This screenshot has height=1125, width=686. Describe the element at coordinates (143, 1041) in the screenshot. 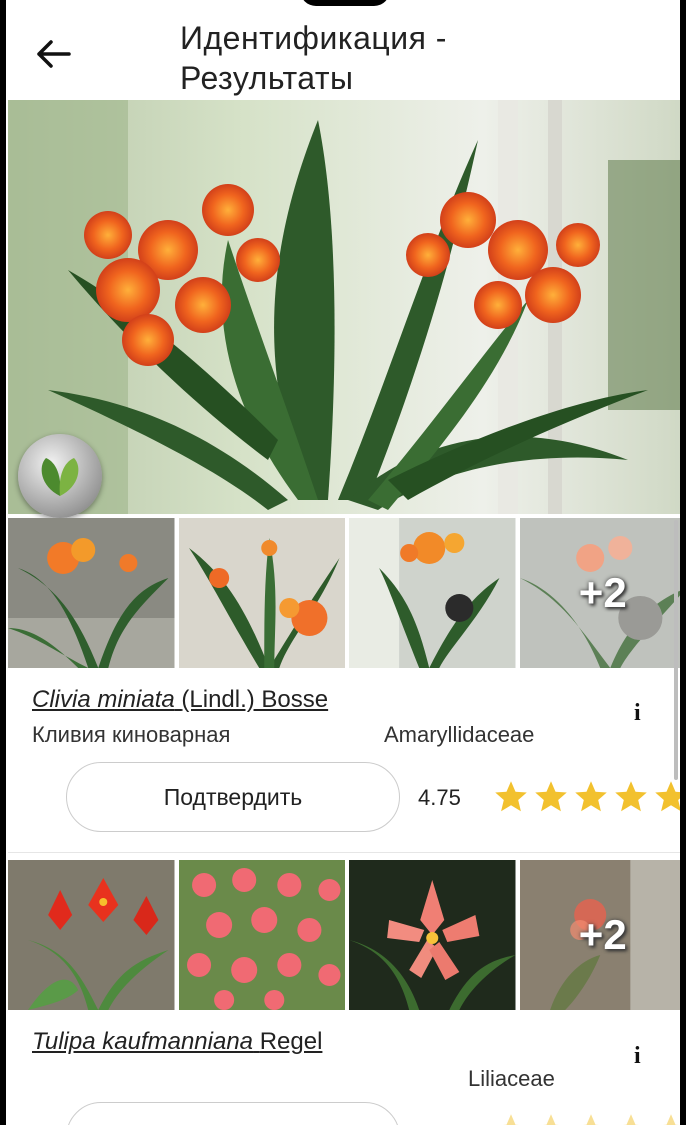

I see `latin-name: Tulipa kaufmanniana` at that location.